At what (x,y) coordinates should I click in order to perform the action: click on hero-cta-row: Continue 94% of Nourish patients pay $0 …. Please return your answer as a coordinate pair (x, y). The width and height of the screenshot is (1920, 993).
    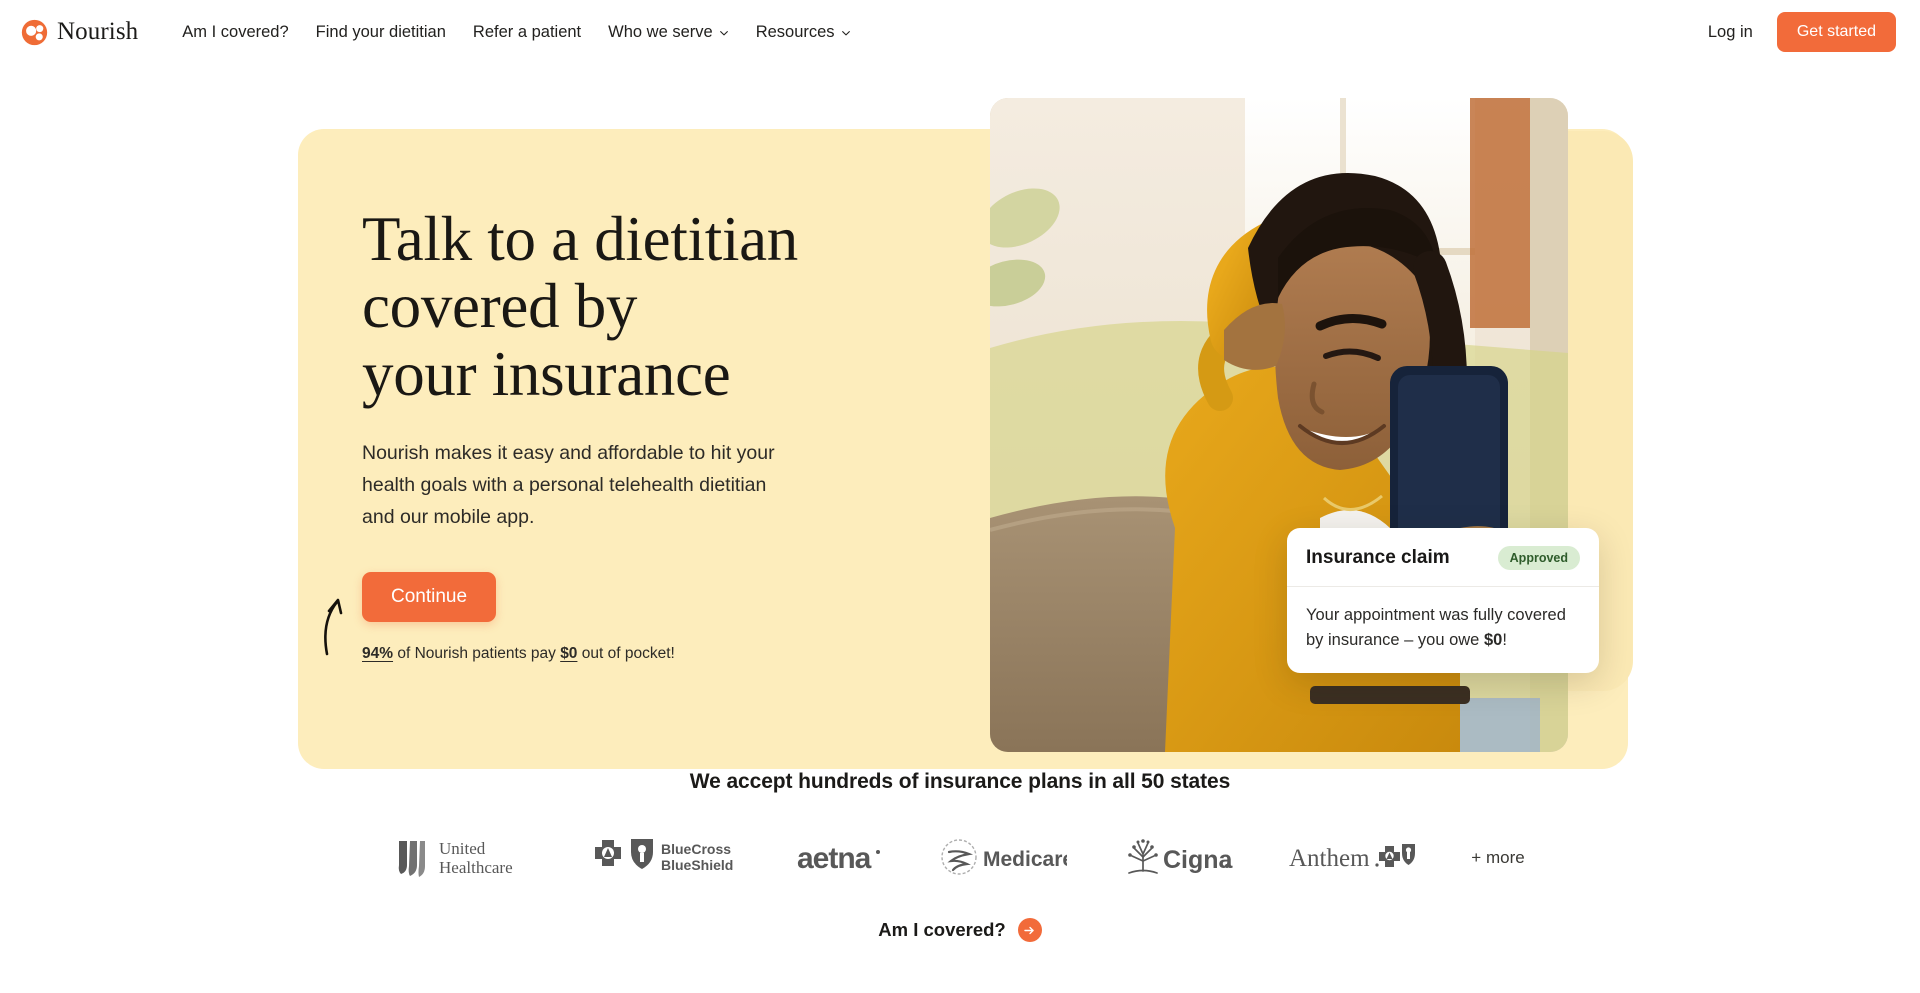
    Looking at the image, I should click on (578, 617).